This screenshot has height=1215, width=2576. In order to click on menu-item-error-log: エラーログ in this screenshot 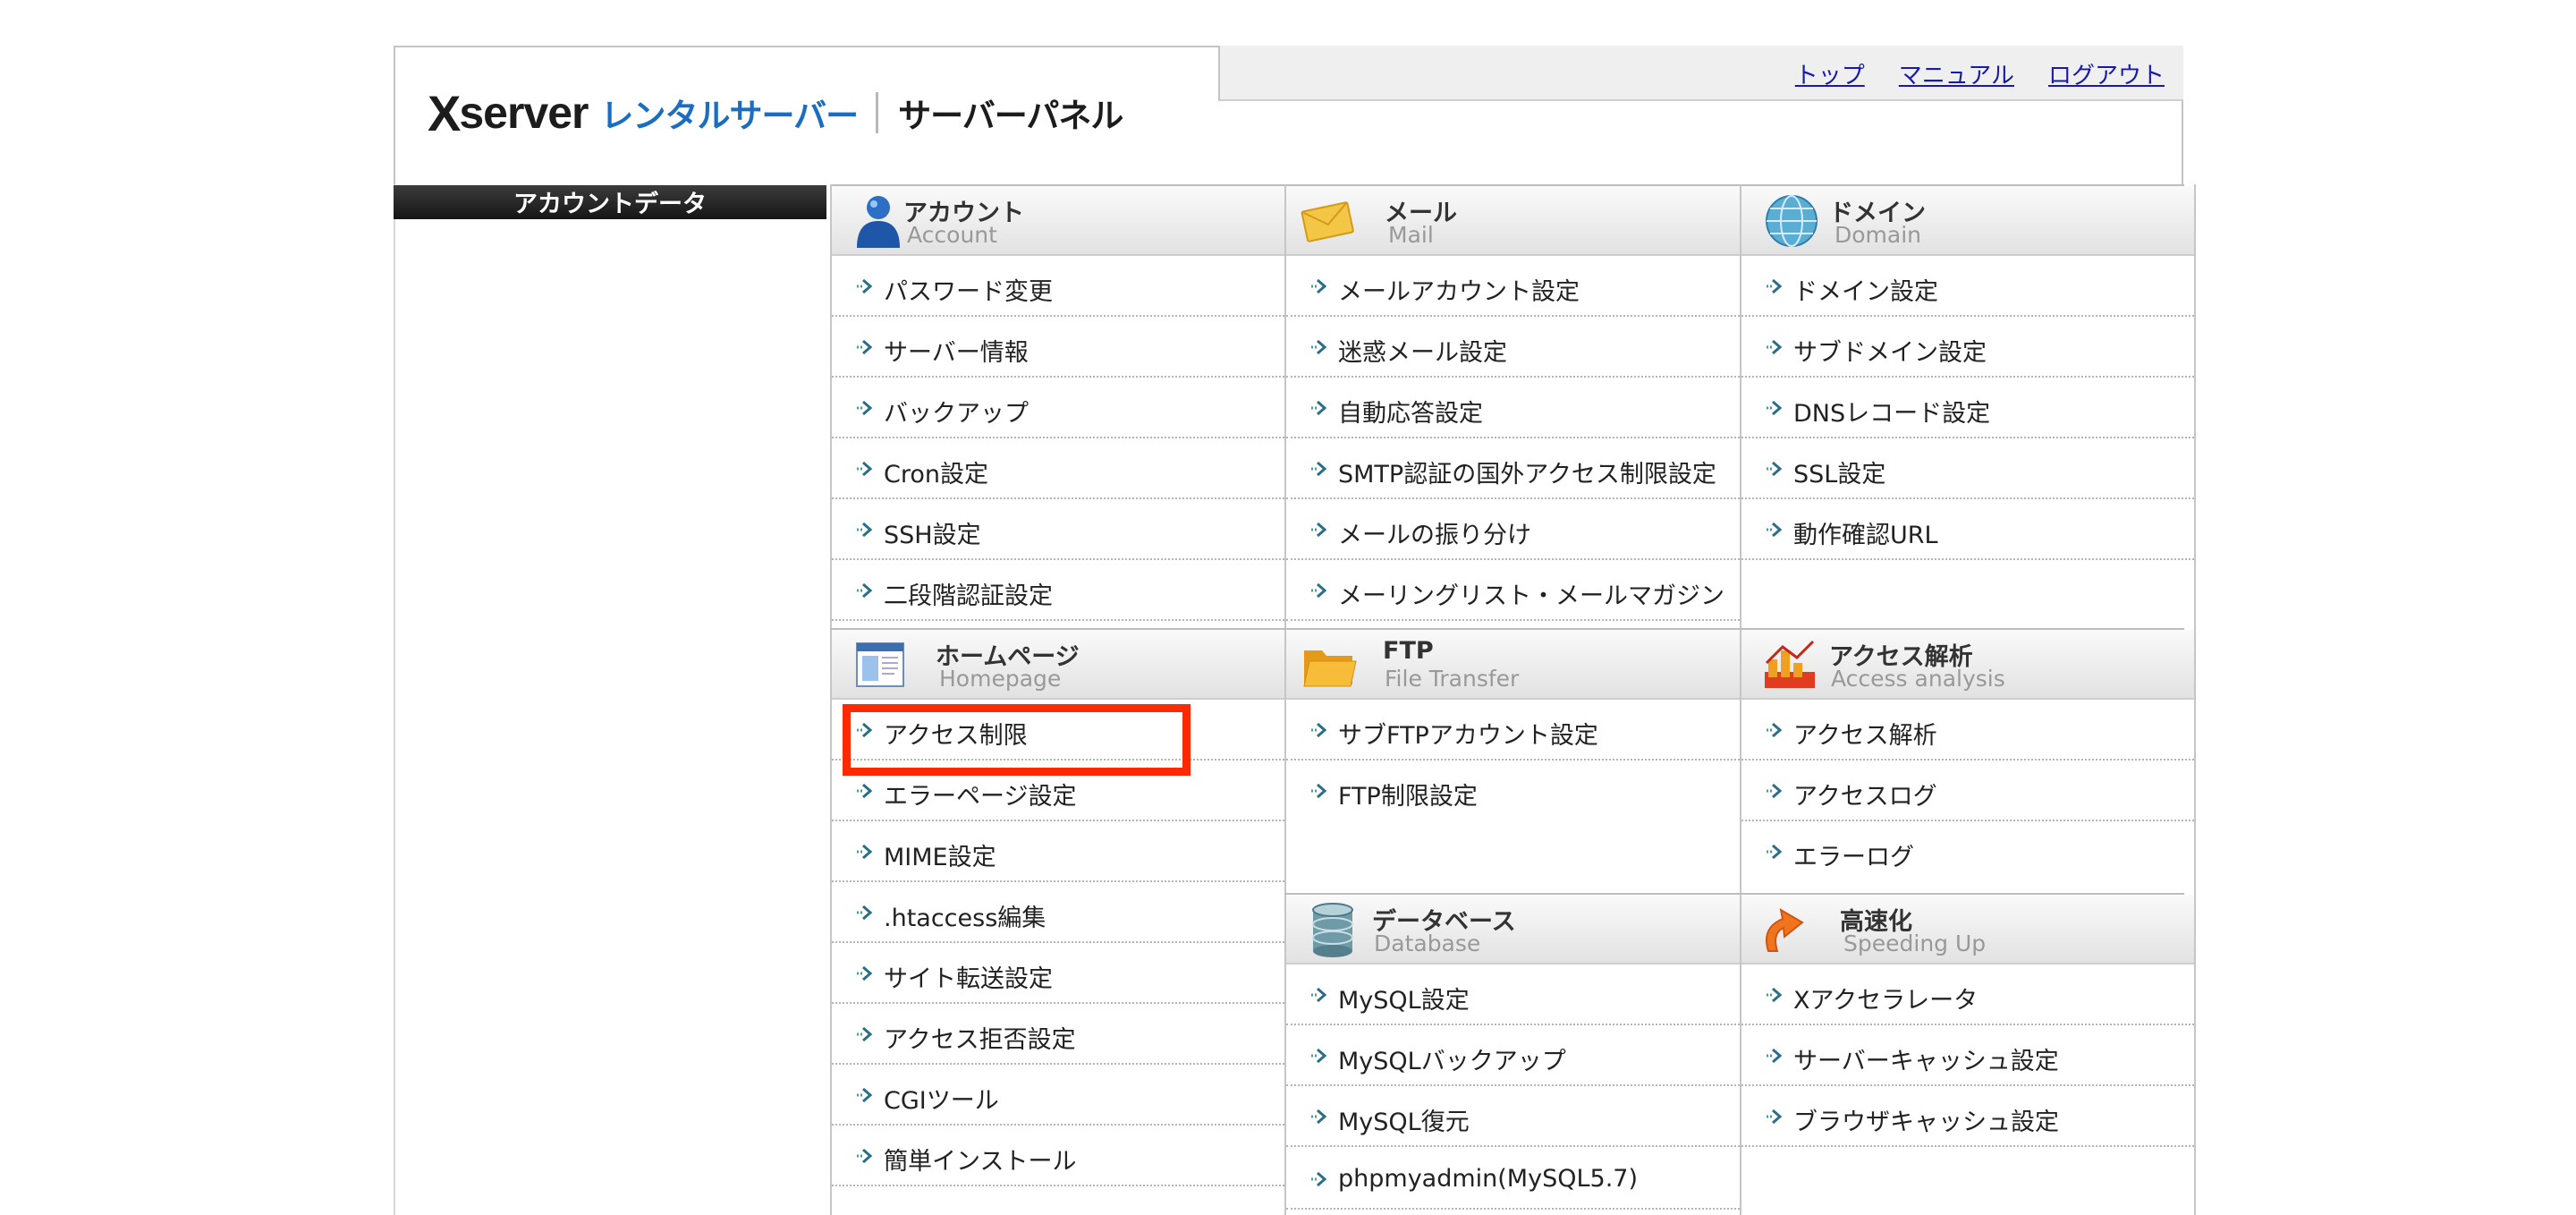, I will do `click(1967, 852)`.